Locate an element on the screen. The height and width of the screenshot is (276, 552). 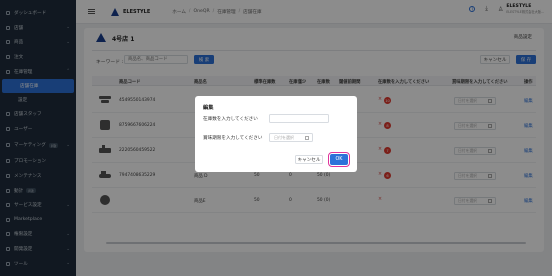
modal-title: 編集 is located at coordinates (208, 108).